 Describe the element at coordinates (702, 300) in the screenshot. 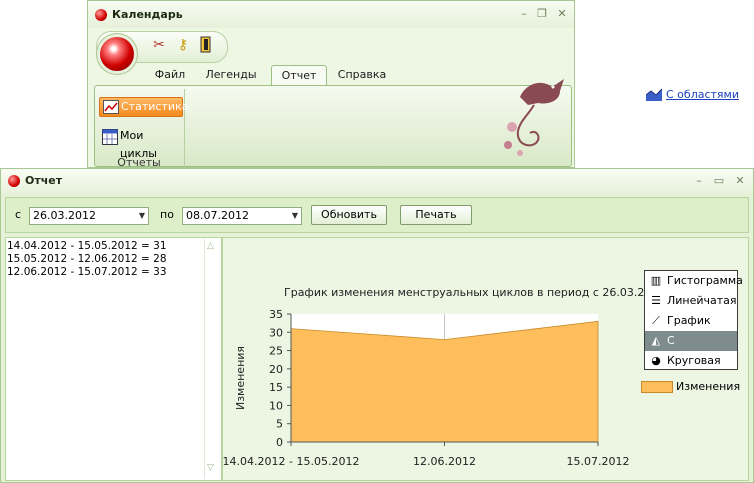

I see `menu-item-label: Линейчатая` at that location.